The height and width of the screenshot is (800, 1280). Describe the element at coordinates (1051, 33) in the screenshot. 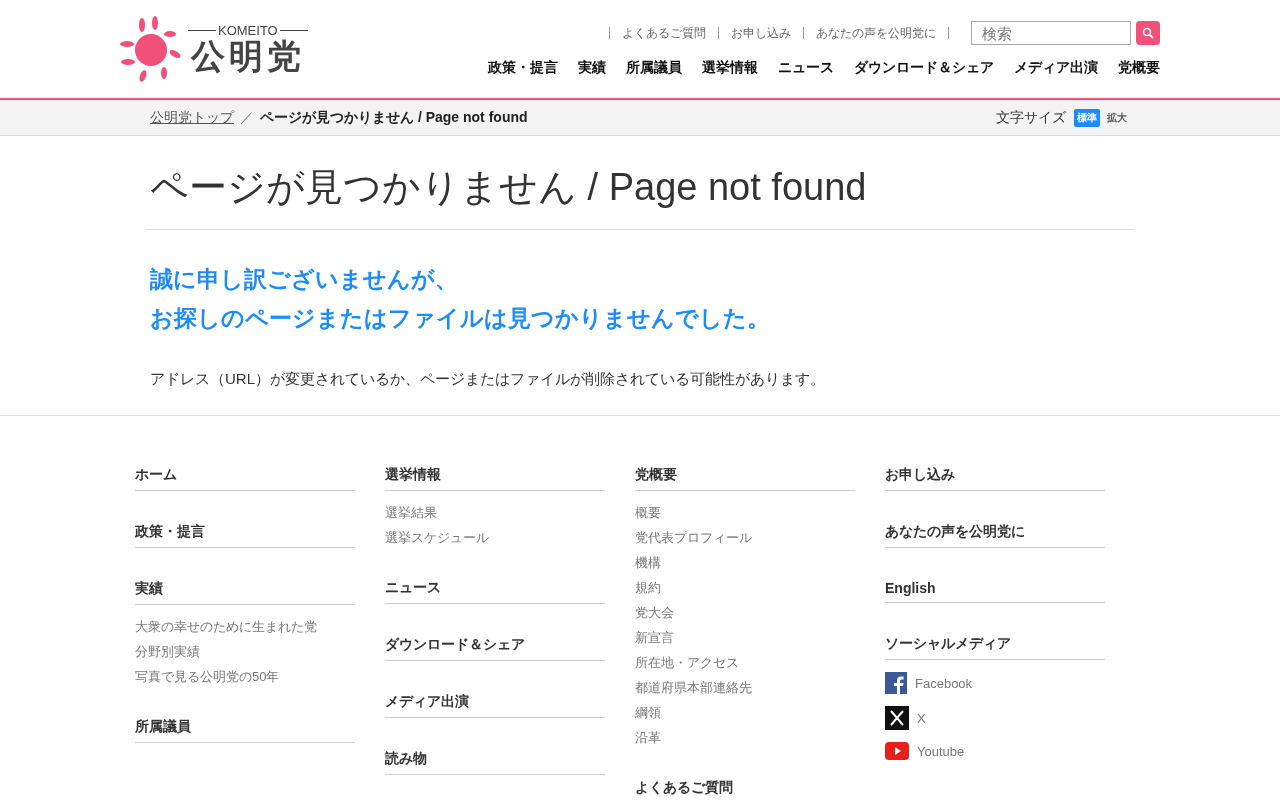

I see `search-field: 検索` at that location.